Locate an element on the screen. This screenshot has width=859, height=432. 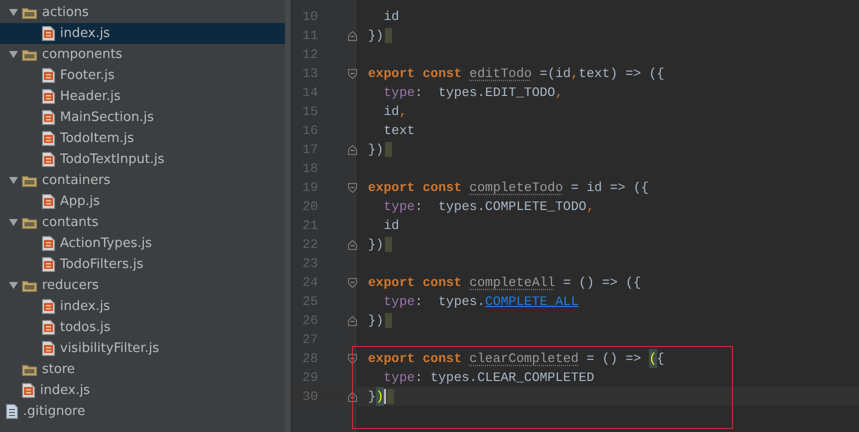
tree-item: todos.js is located at coordinates (142, 327).